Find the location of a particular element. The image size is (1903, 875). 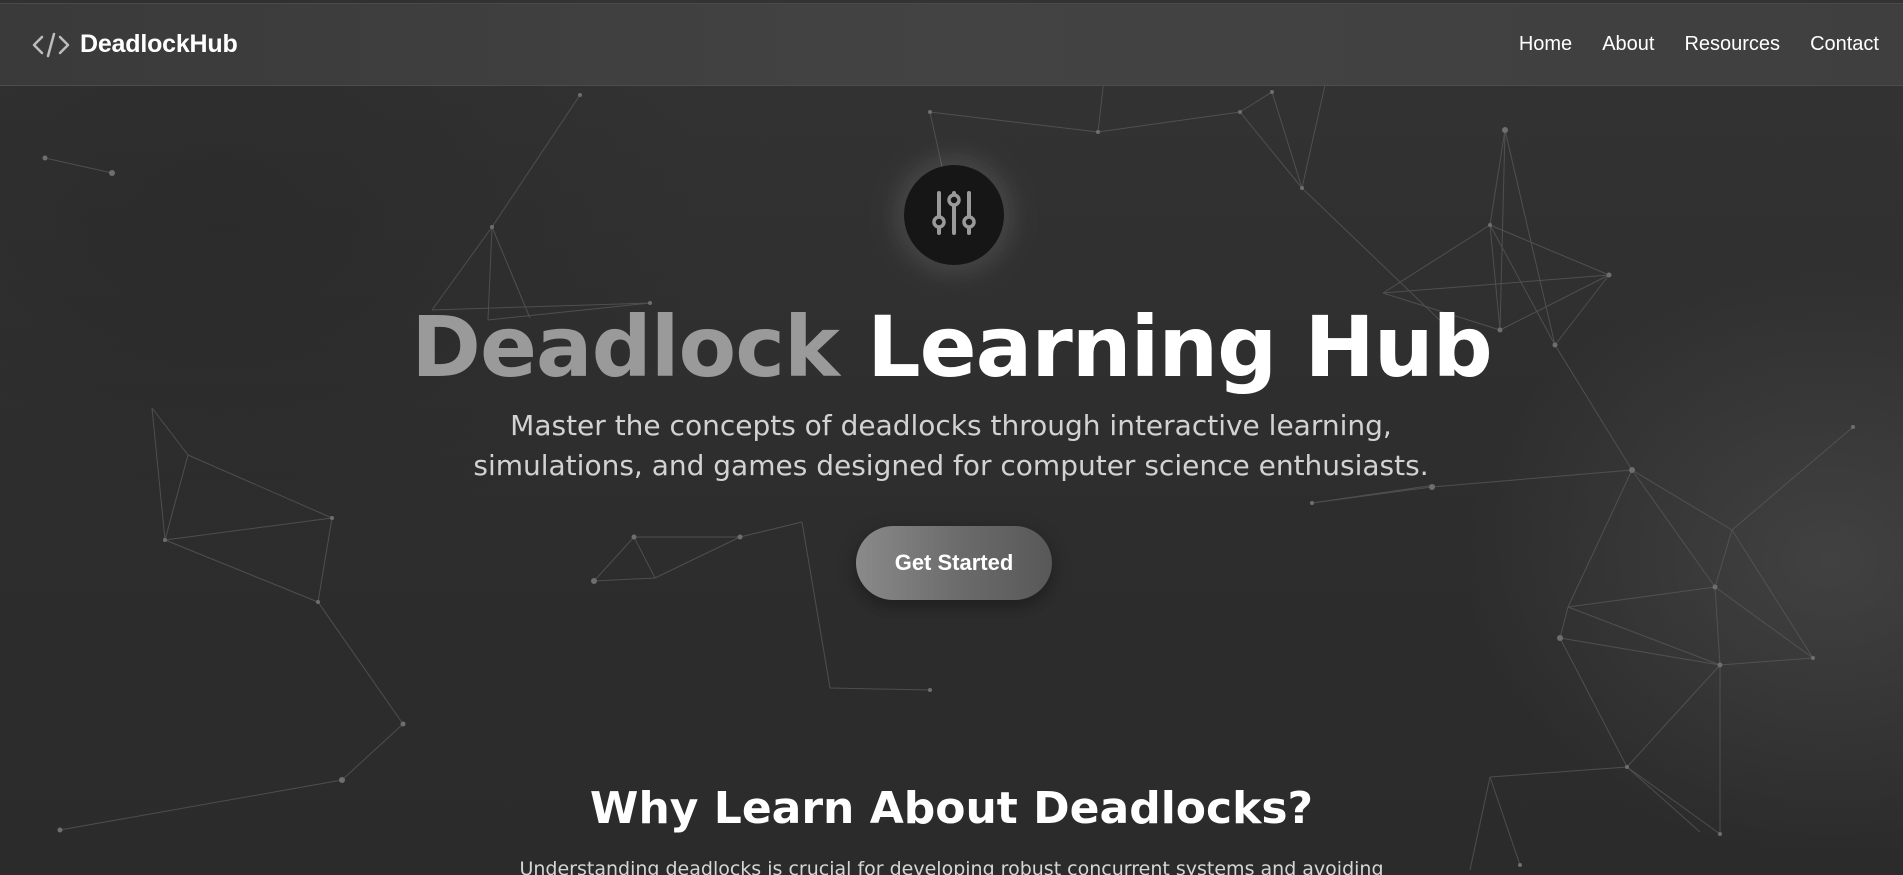

top-navbar: DeadlockHub Home About Resources Contact is located at coordinates (951, 44).